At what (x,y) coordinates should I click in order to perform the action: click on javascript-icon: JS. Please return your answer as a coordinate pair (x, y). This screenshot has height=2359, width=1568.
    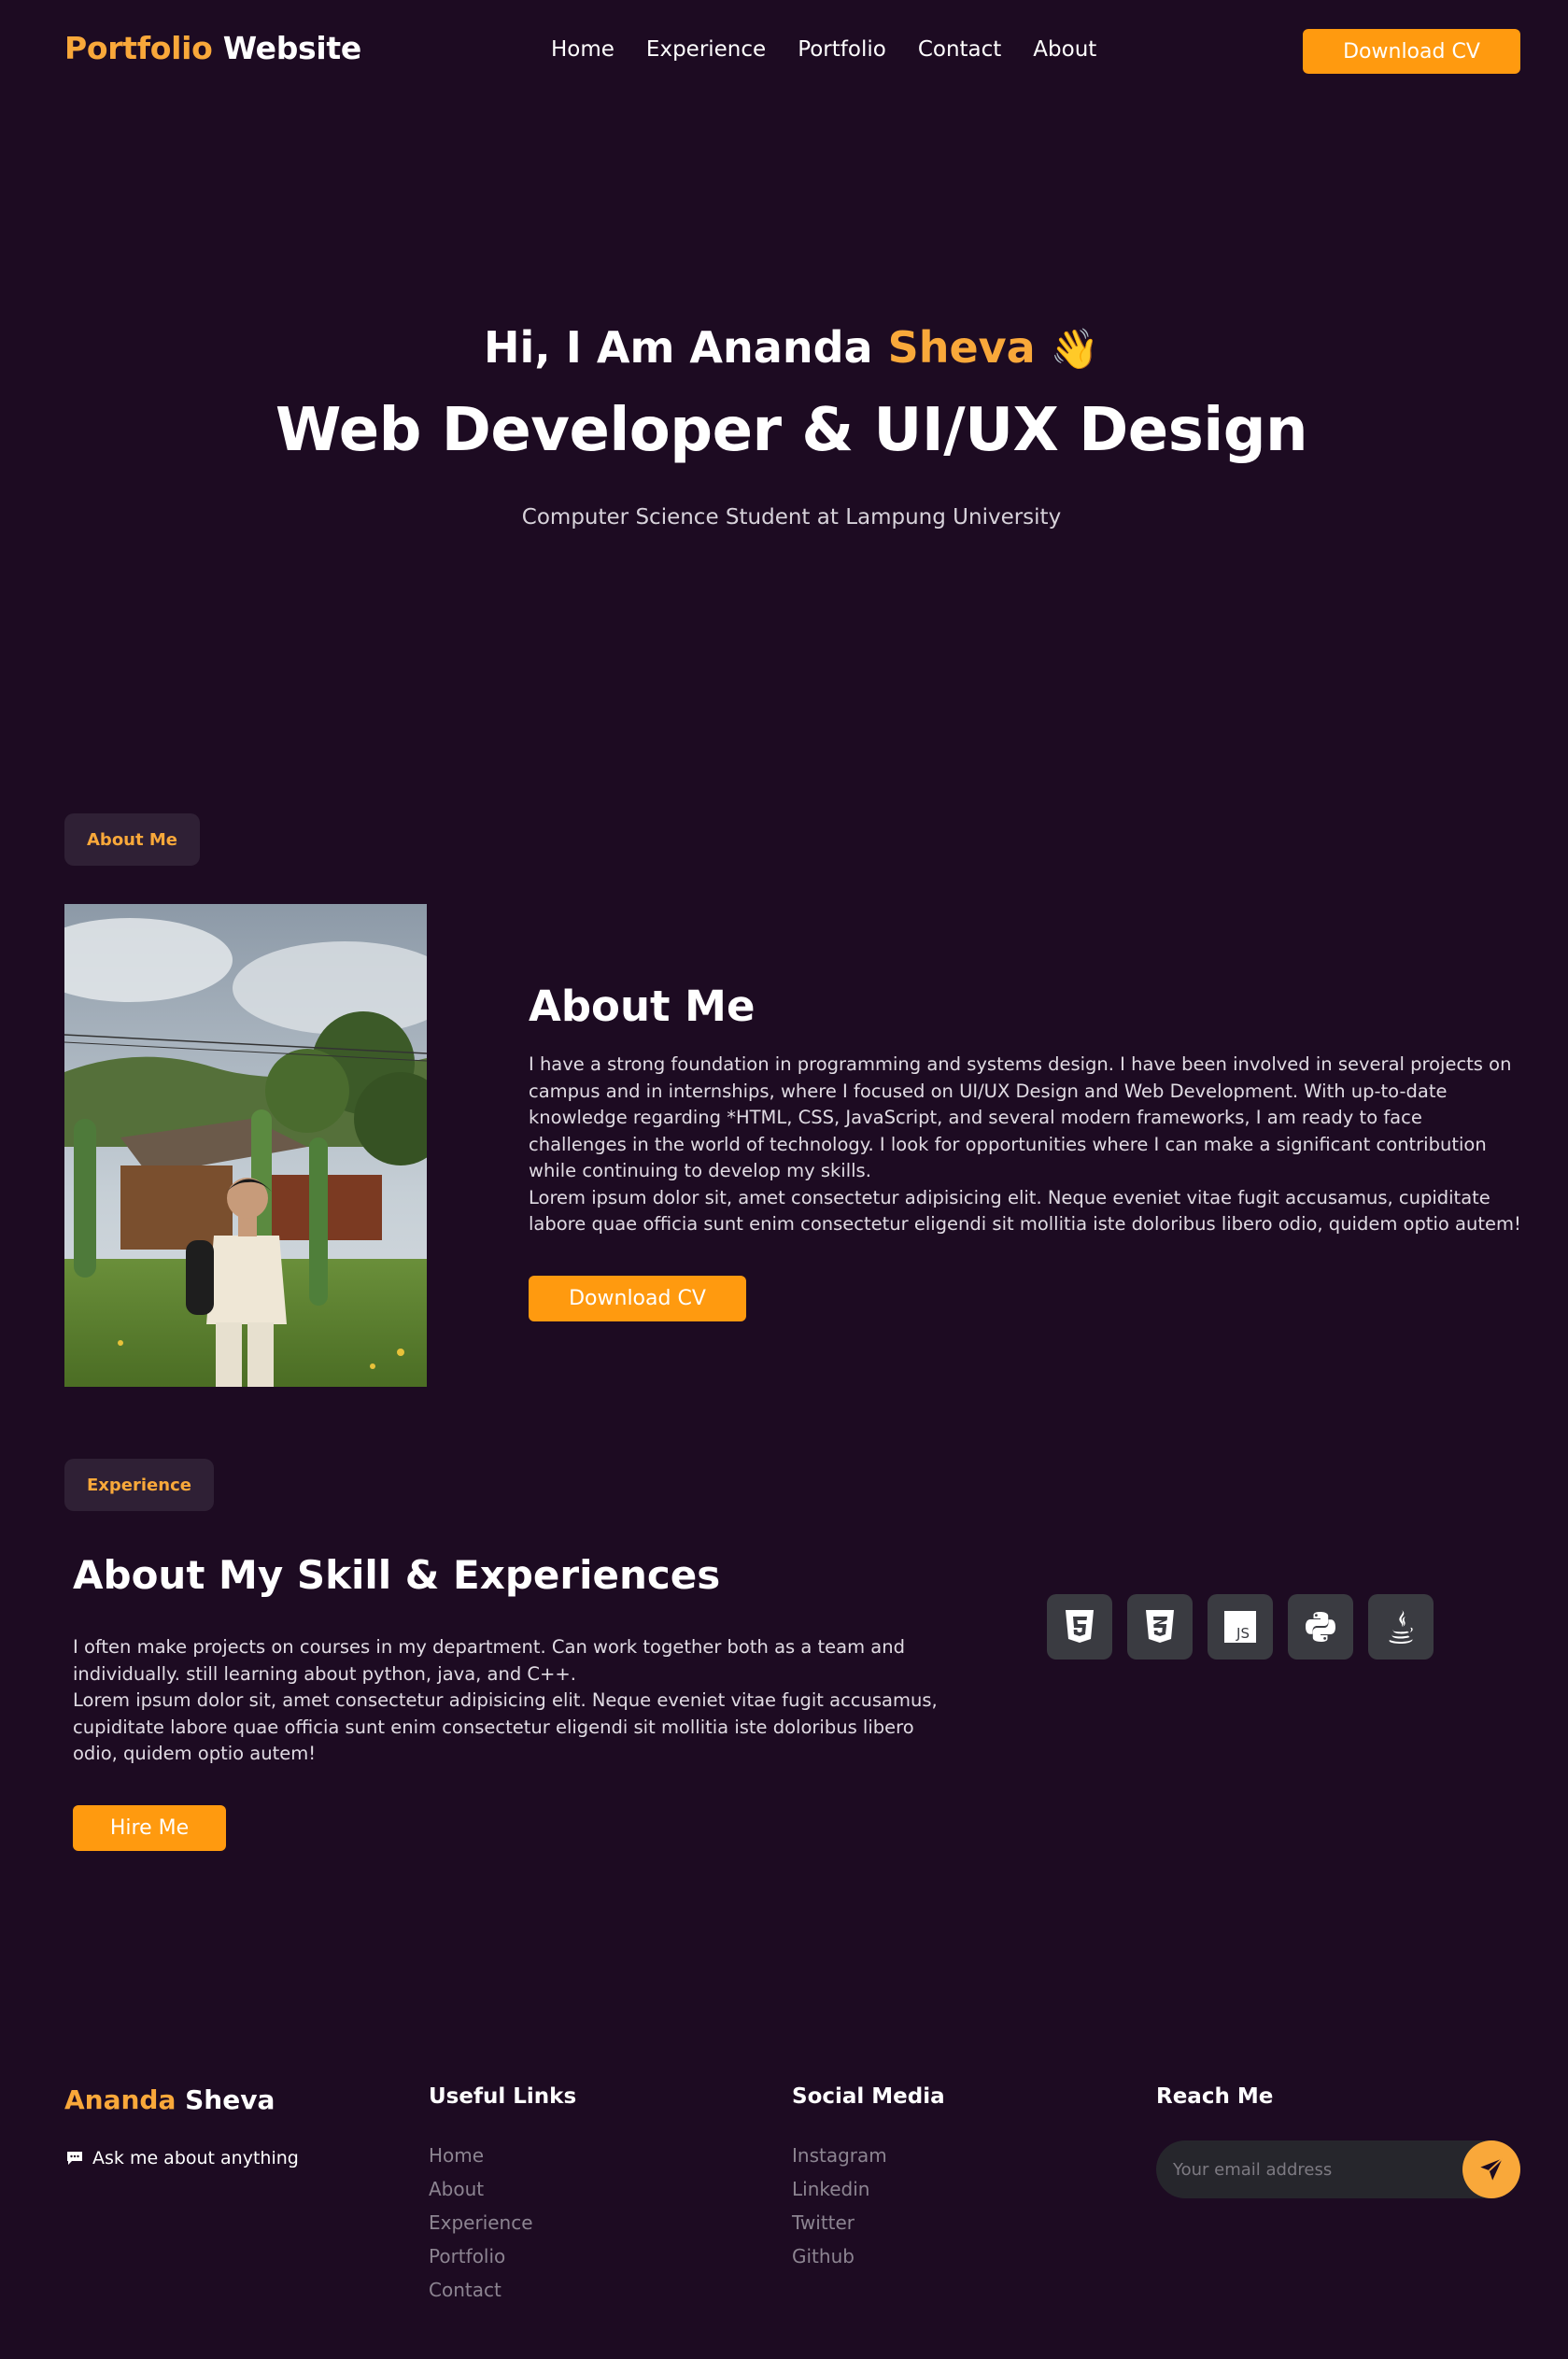
    Looking at the image, I should click on (1240, 1627).